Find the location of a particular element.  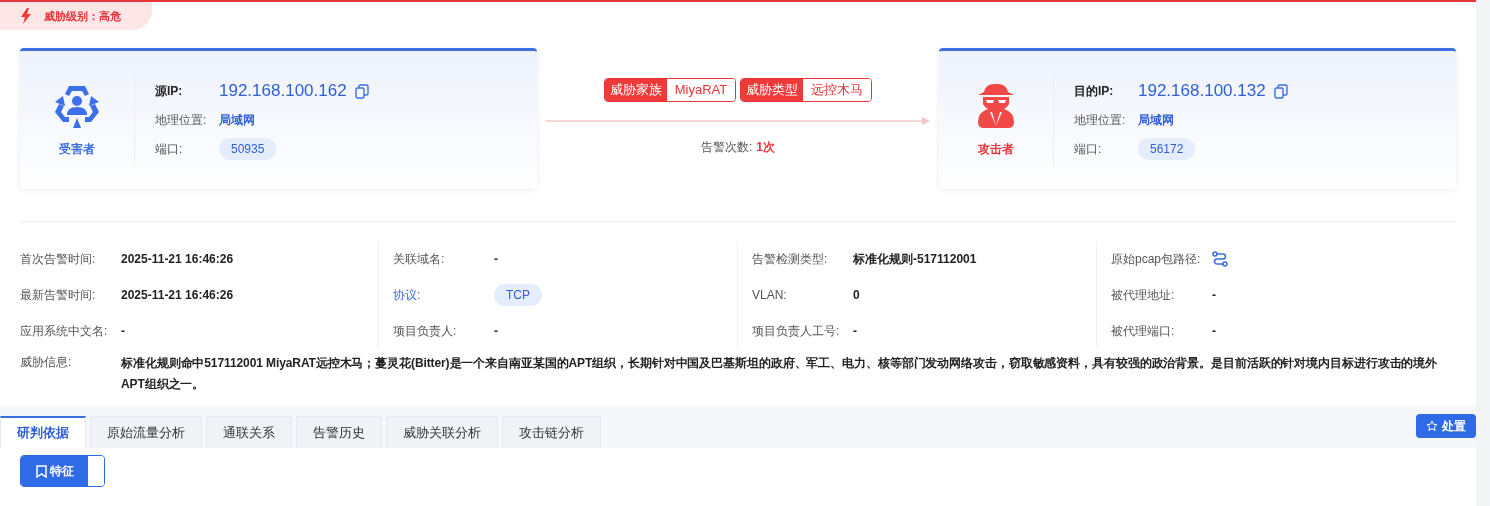

dispose-button: 处置 is located at coordinates (1446, 426).